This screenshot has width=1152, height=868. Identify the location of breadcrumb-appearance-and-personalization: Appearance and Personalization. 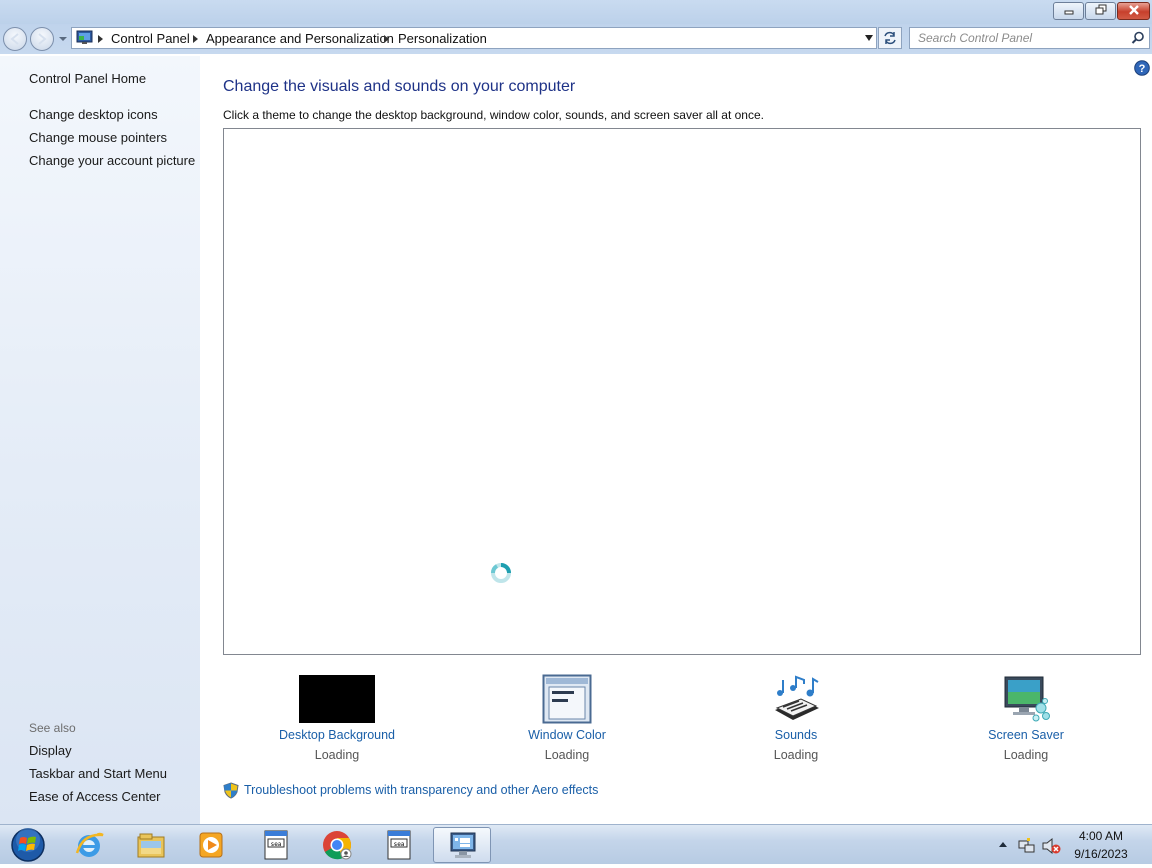
(300, 38).